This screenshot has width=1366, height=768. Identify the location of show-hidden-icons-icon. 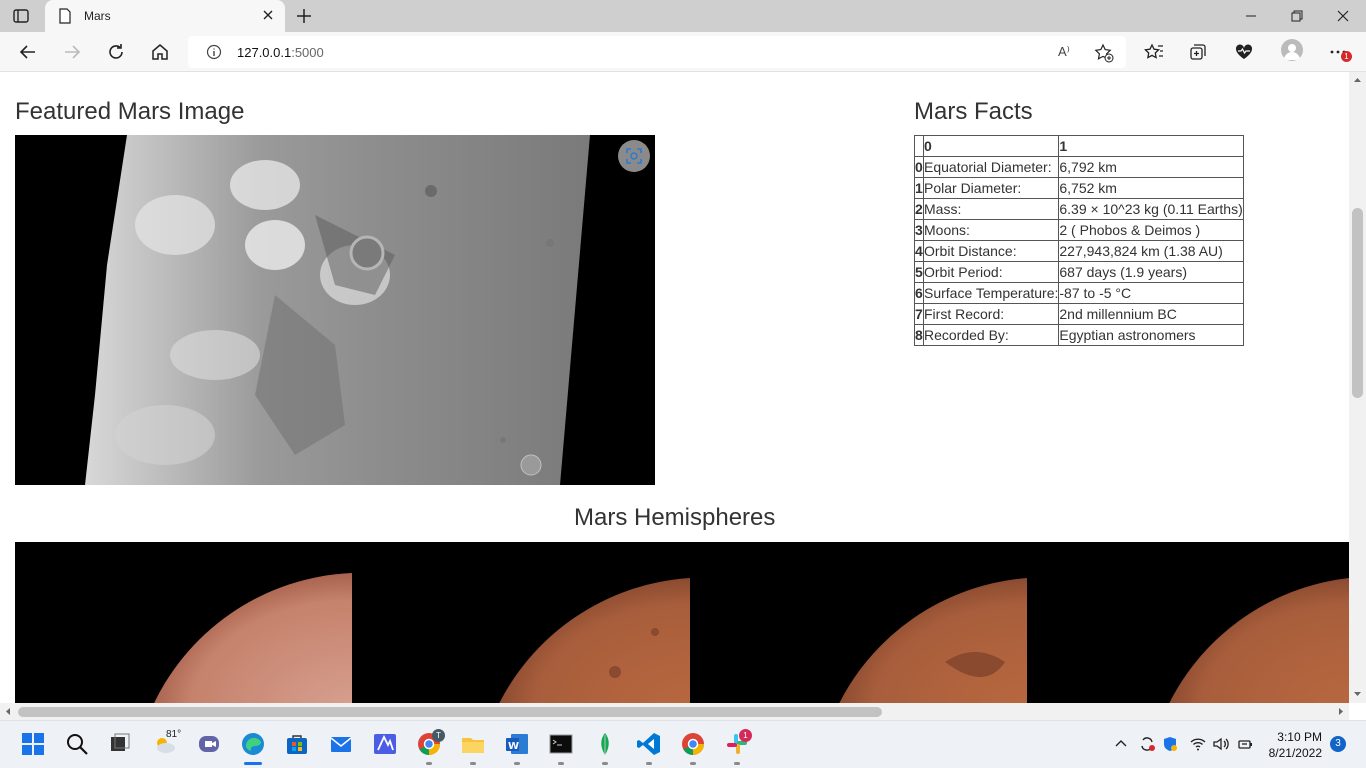
(1121, 744).